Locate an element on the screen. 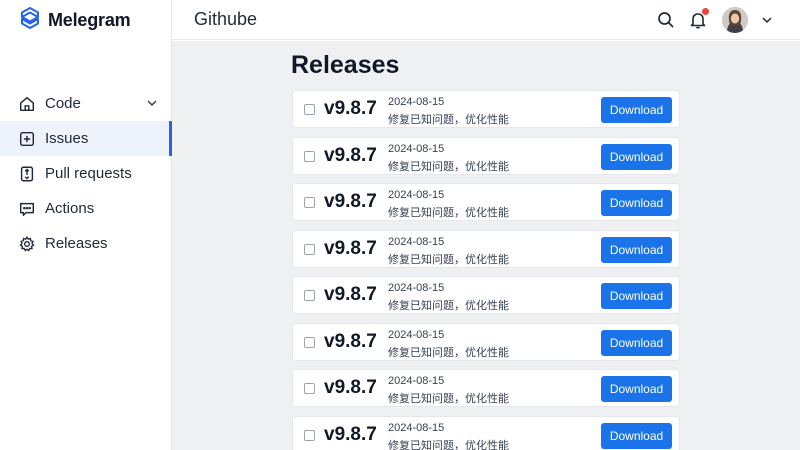 Image resolution: width=800 pixels, height=450 pixels. sidebar-item-issues: Issues is located at coordinates (86, 138).